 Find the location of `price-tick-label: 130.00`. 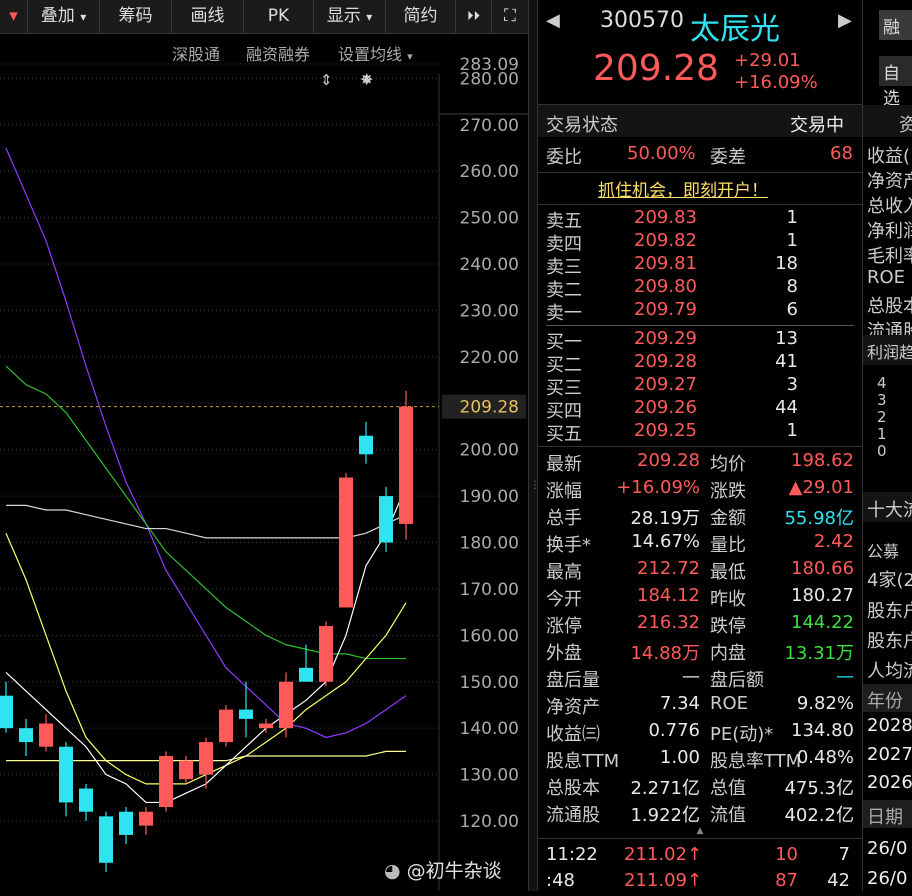

price-tick-label: 130.00 is located at coordinates (489, 776).